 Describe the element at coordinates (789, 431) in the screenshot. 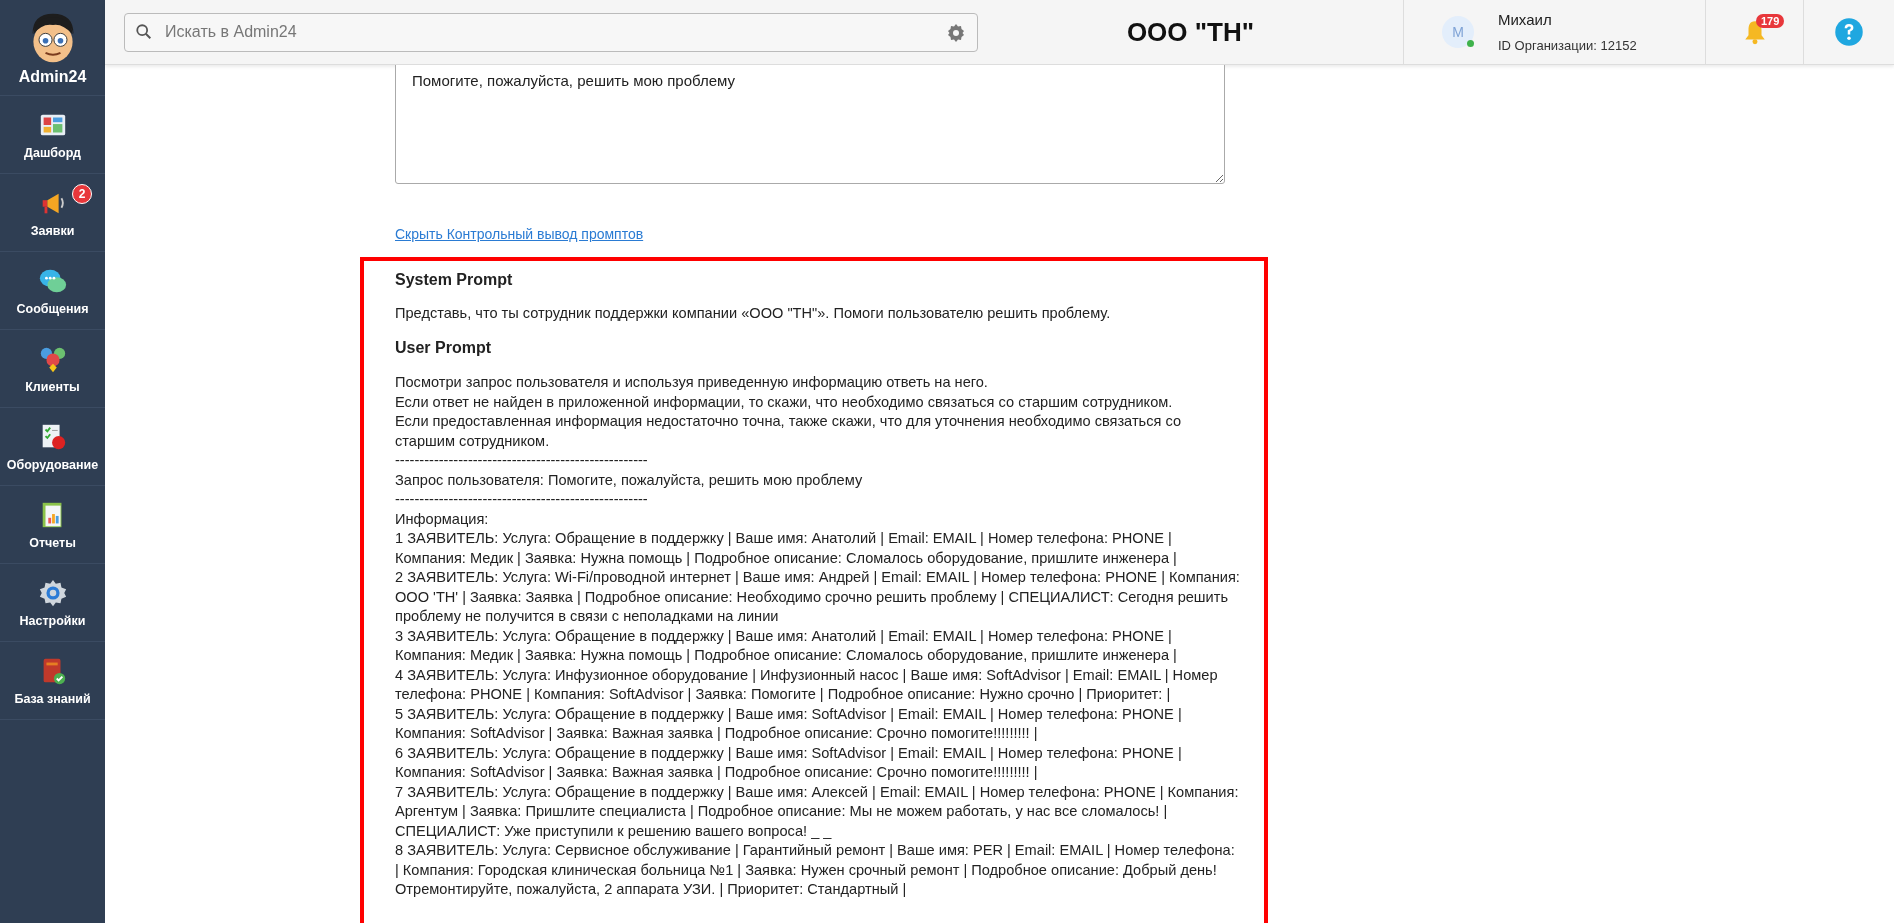

I see `prompt-text-line: Если предоставленная информация недостаточно точна, также скажи, что для уточнения необходимо связаться со старшим сотрудником.` at that location.